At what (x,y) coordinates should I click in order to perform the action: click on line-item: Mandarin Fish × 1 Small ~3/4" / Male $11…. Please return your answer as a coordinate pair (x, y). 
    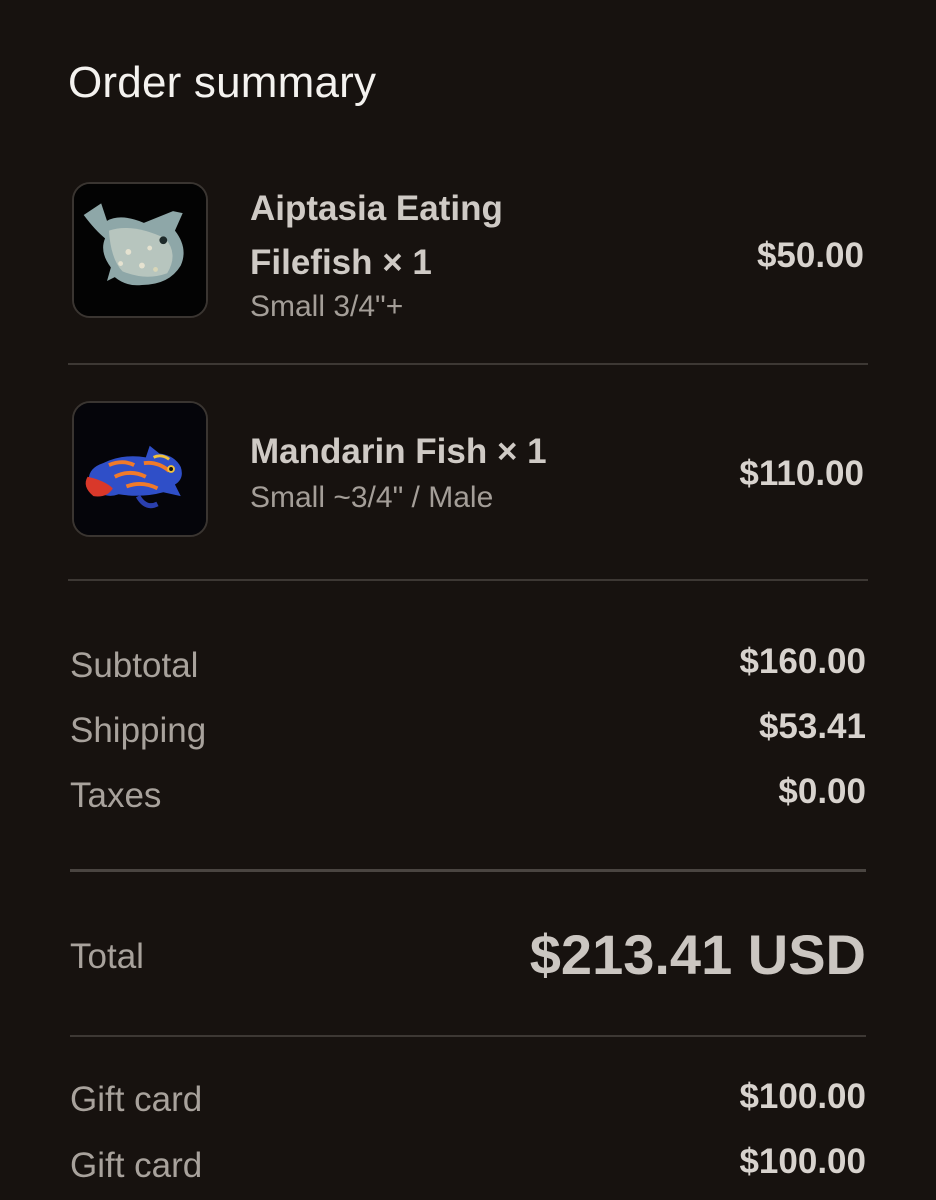
    Looking at the image, I should click on (468, 471).